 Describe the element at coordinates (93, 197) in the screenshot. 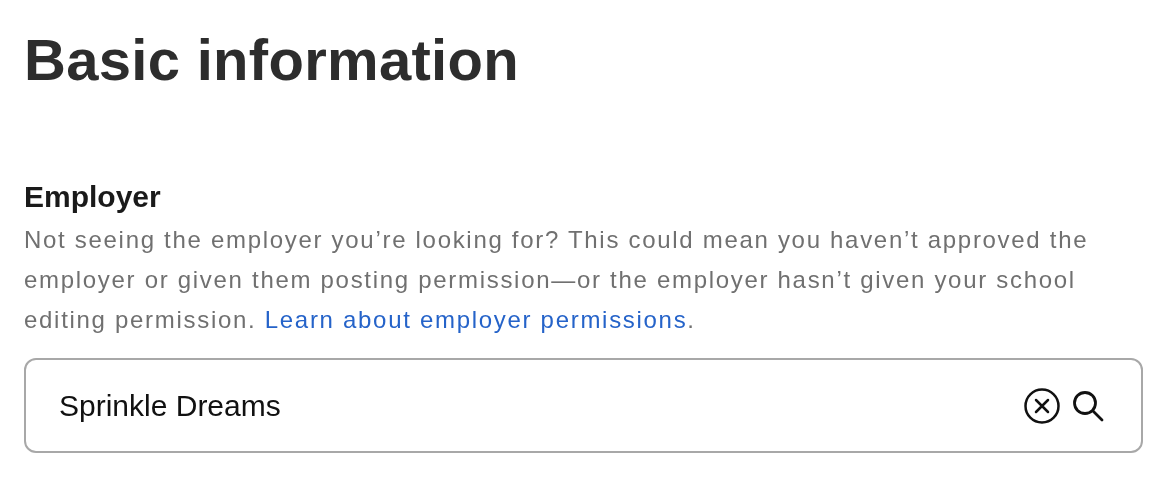

I see `field-label: Employer` at that location.